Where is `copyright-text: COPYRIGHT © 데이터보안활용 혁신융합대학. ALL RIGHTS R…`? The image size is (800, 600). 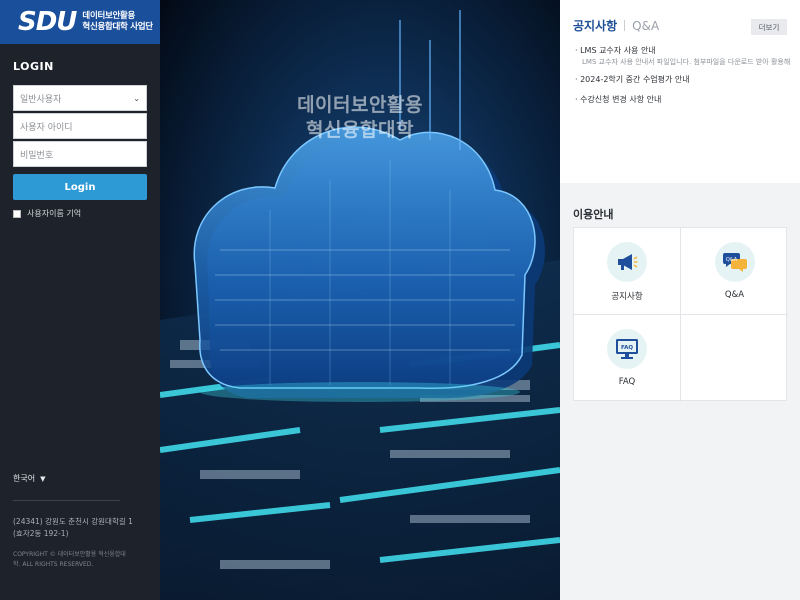
copyright-text: COPYRIGHT © 데이터보안활용 혁신융합대학. ALL RIGHTS R… is located at coordinates (69, 559).